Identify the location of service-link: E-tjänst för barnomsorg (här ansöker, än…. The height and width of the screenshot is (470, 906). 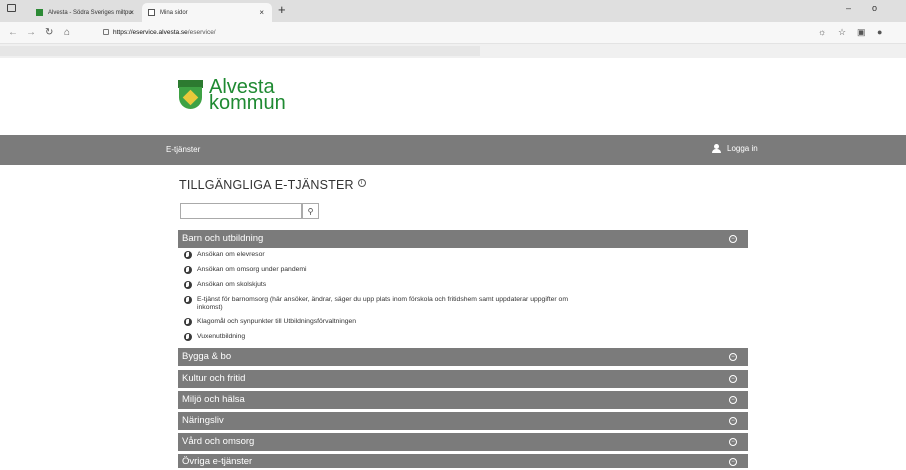
(383, 304).